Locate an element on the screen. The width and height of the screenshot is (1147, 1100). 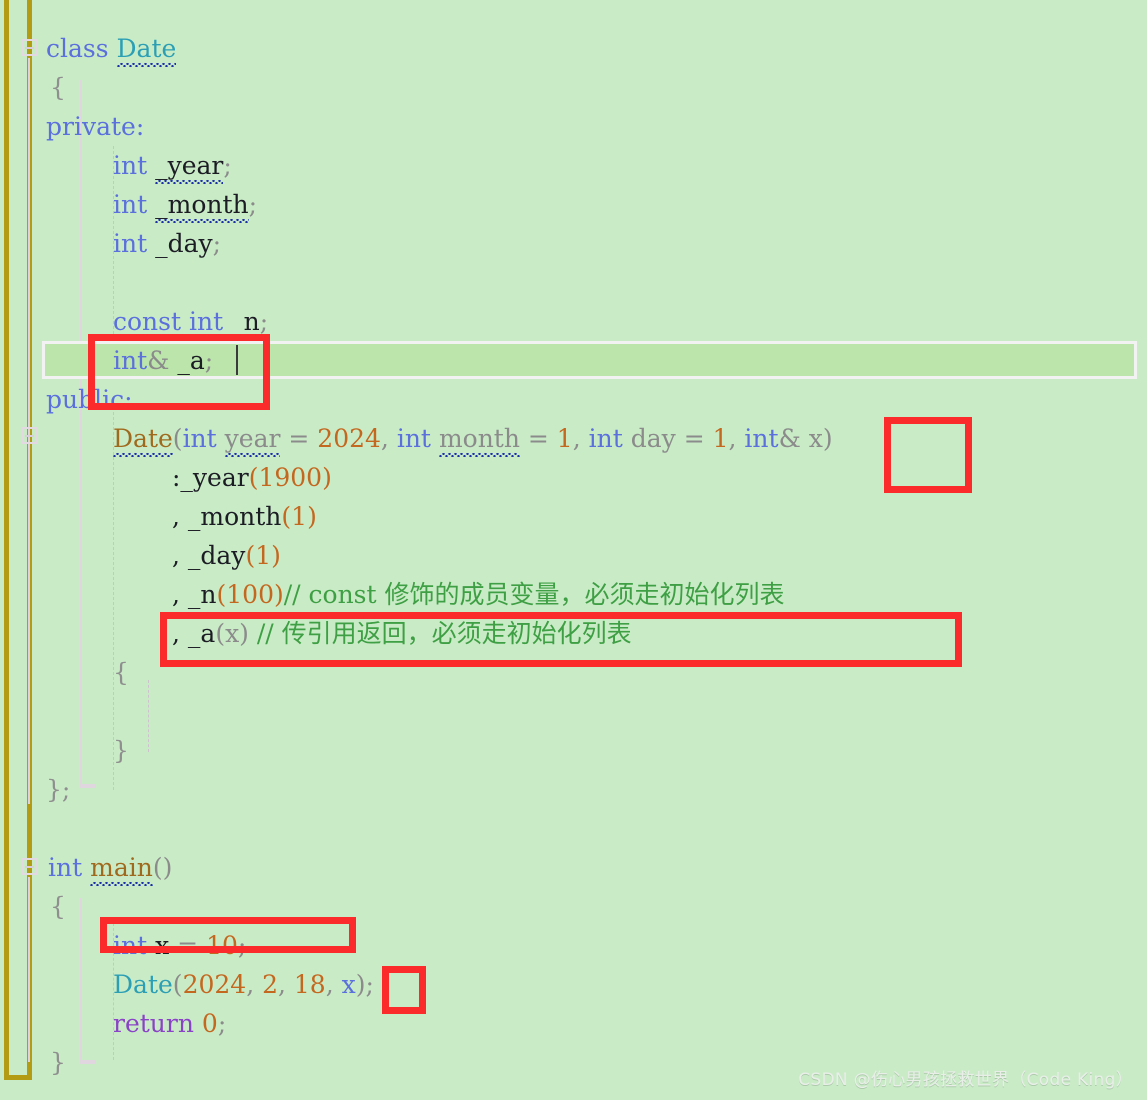
token-variable-x: x is located at coordinates (348, 984).